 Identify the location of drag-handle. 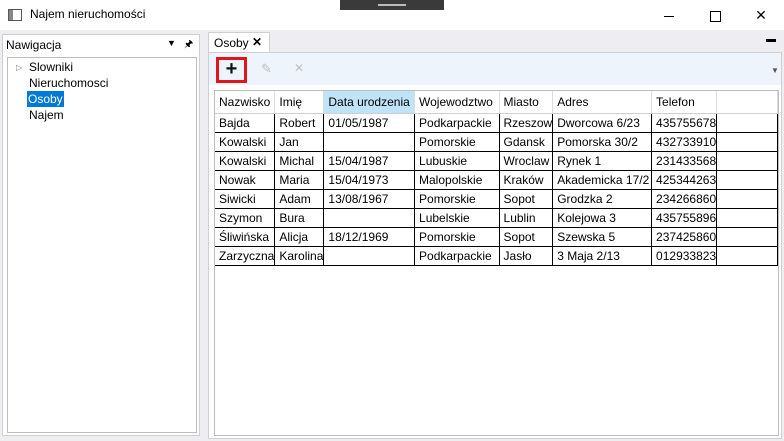
(392, 5).